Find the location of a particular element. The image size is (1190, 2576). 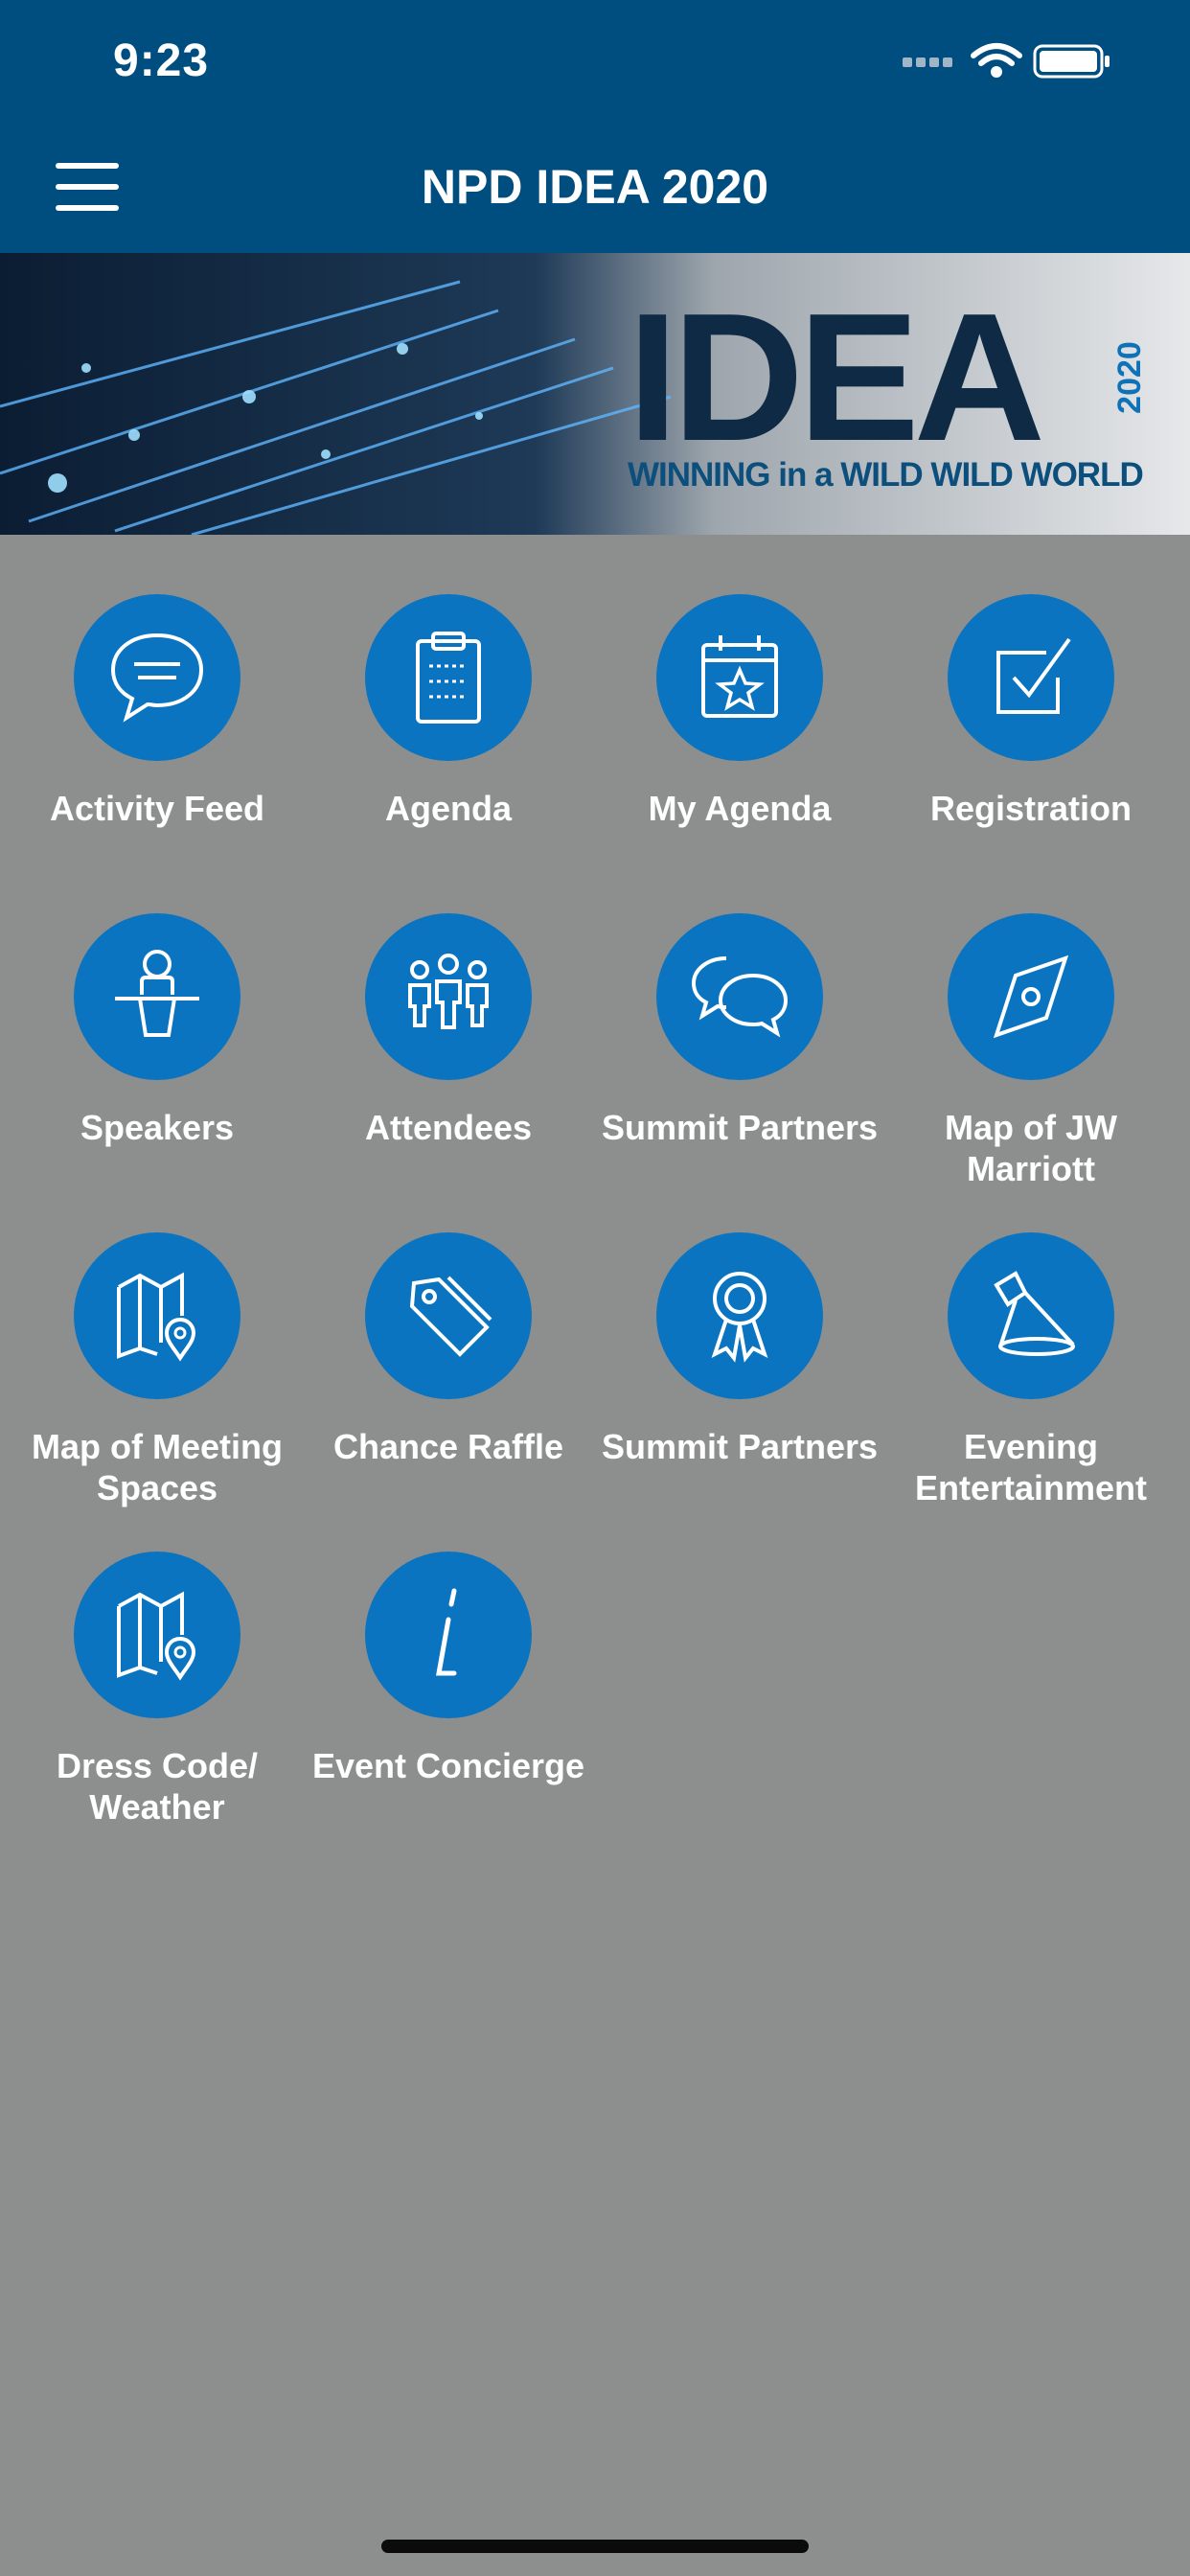

tile-label: Map of Meeting Spaces is located at coordinates (158, 1467).